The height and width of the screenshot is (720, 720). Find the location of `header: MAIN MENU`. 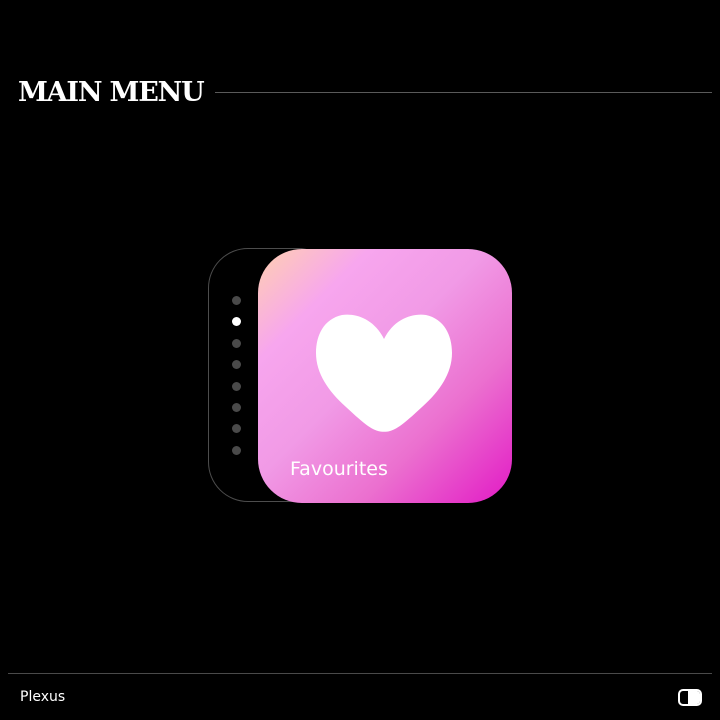

header: MAIN MENU is located at coordinates (365, 92).